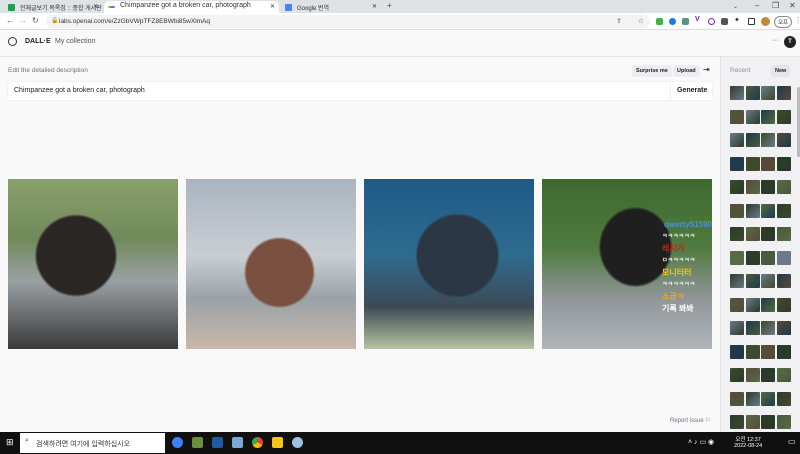 The image size is (800, 454). What do you see at coordinates (35, 20) in the screenshot?
I see `reload-icon: ↻` at bounding box center [35, 20].